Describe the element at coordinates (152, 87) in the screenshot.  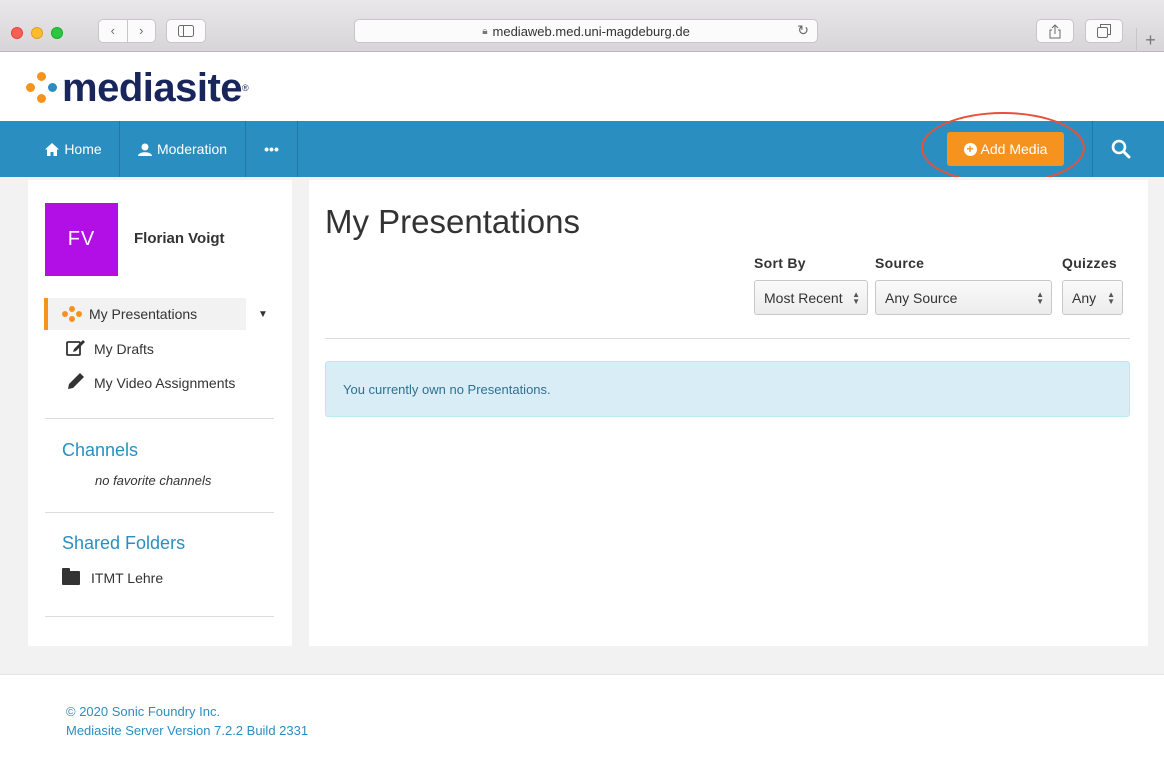
I see `logo-text: mediasite` at that location.